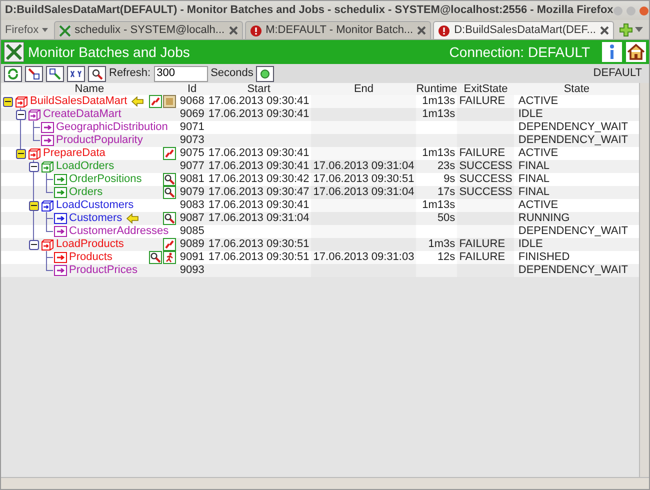  I want to click on info-icon, so click(612, 52).